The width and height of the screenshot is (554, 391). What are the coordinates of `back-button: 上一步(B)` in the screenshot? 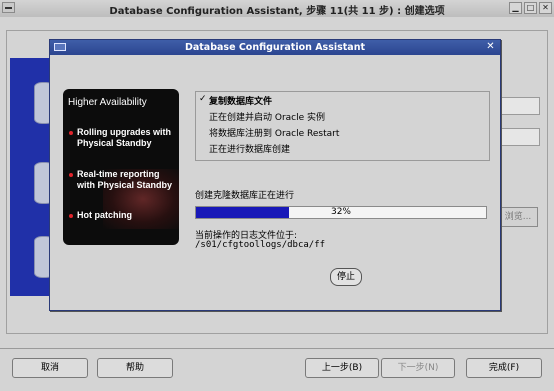 It's located at (342, 368).